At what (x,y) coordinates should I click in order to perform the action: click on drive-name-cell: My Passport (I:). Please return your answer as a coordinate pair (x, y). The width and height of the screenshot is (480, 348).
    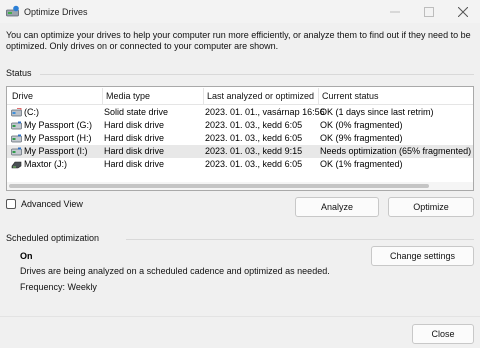
    Looking at the image, I should click on (56, 151).